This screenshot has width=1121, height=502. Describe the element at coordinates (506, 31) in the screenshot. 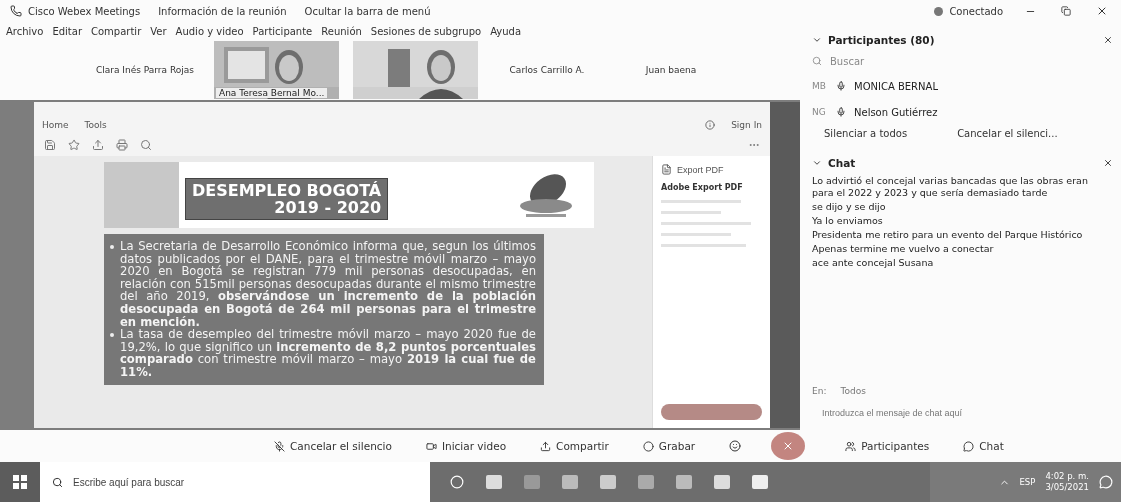

I see `menu-item: Ayuda` at that location.